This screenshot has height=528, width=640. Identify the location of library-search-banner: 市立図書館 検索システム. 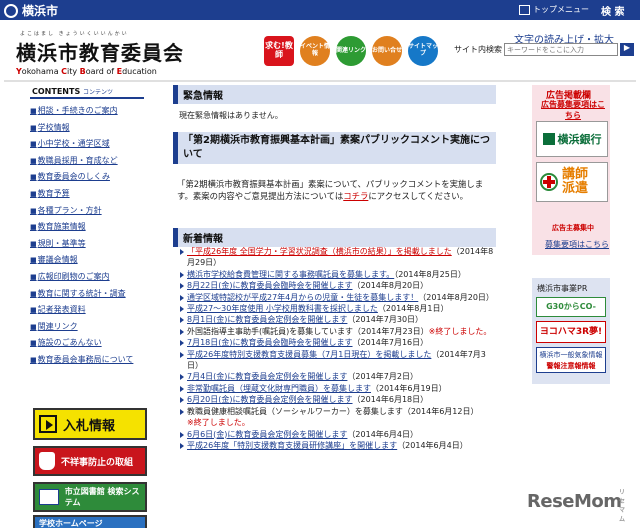
(90, 497).